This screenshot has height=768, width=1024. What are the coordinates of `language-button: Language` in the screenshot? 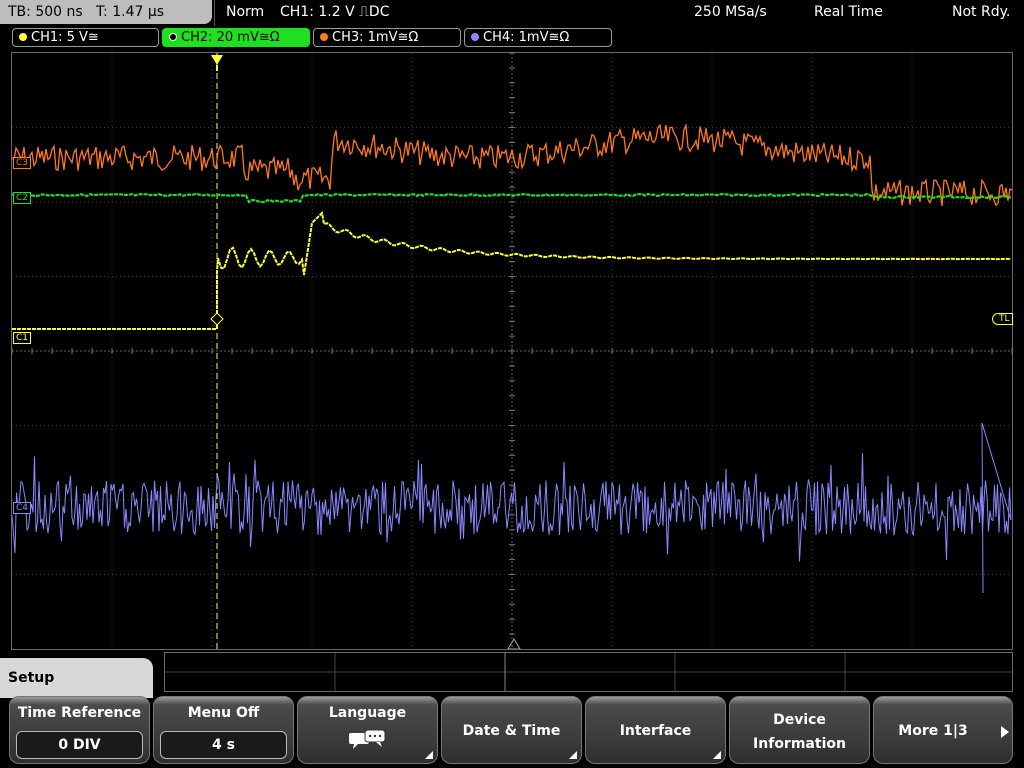 It's located at (367, 730).